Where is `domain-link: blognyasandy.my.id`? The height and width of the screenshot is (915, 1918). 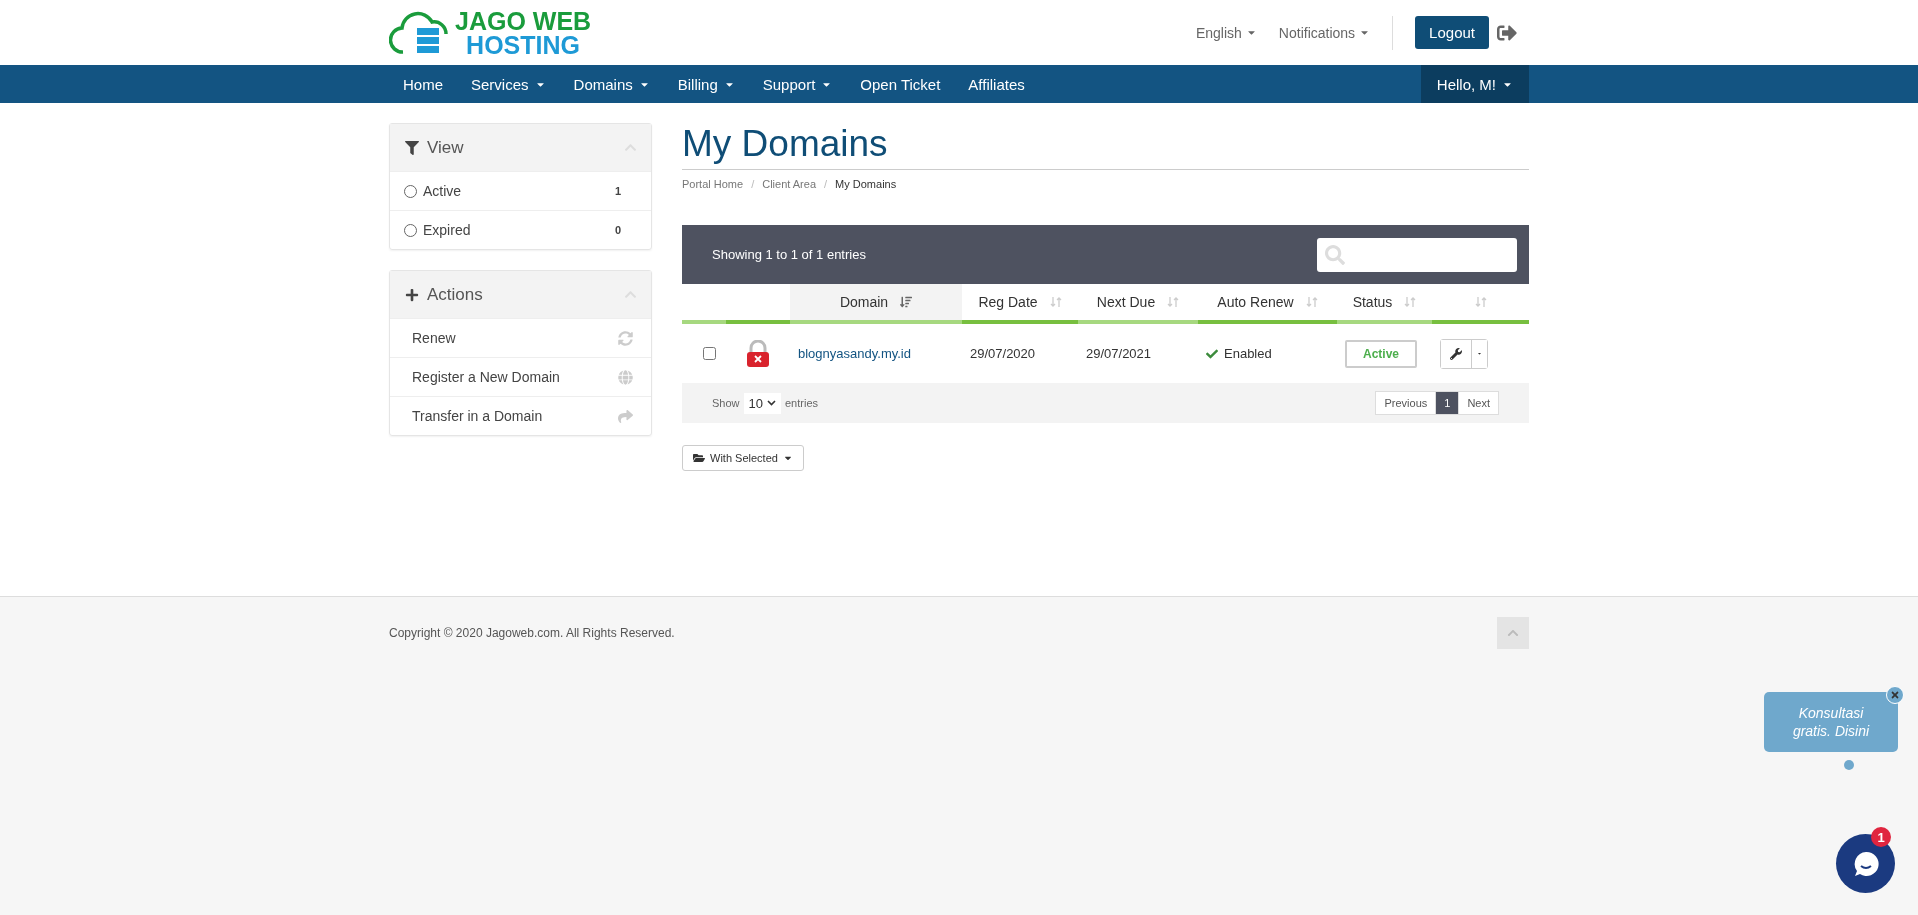 domain-link: blognyasandy.my.id is located at coordinates (854, 353).